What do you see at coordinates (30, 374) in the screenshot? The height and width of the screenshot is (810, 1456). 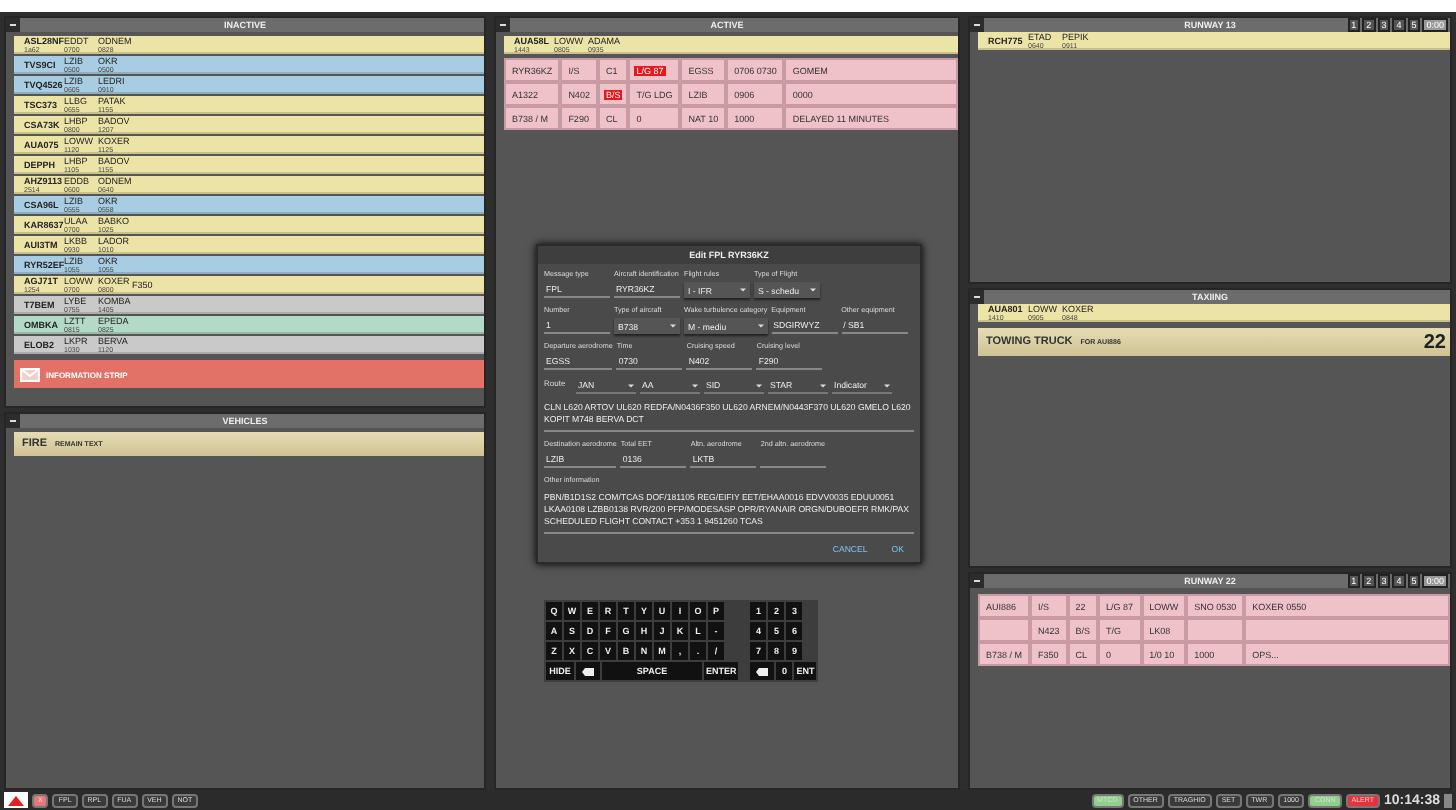 I see `envelope-icon` at bounding box center [30, 374].